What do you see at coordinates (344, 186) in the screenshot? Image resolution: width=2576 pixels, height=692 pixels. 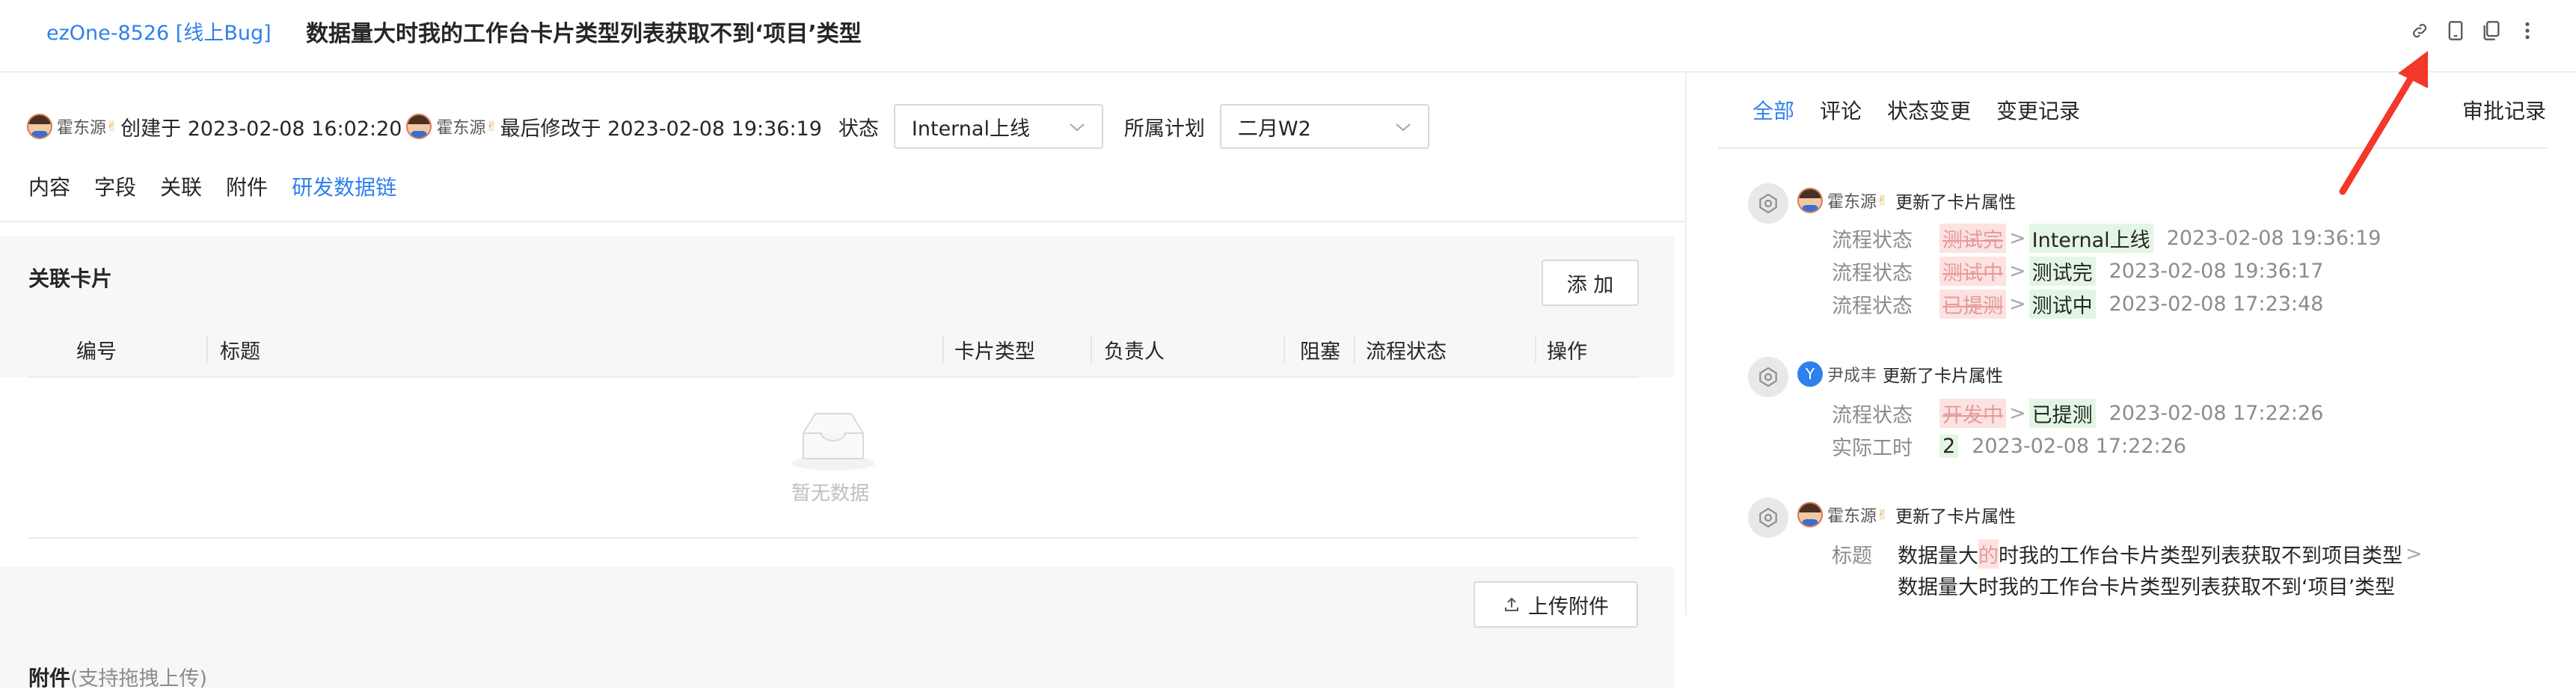 I see `tab-dev-data-chain: 研发数据链` at bounding box center [344, 186].